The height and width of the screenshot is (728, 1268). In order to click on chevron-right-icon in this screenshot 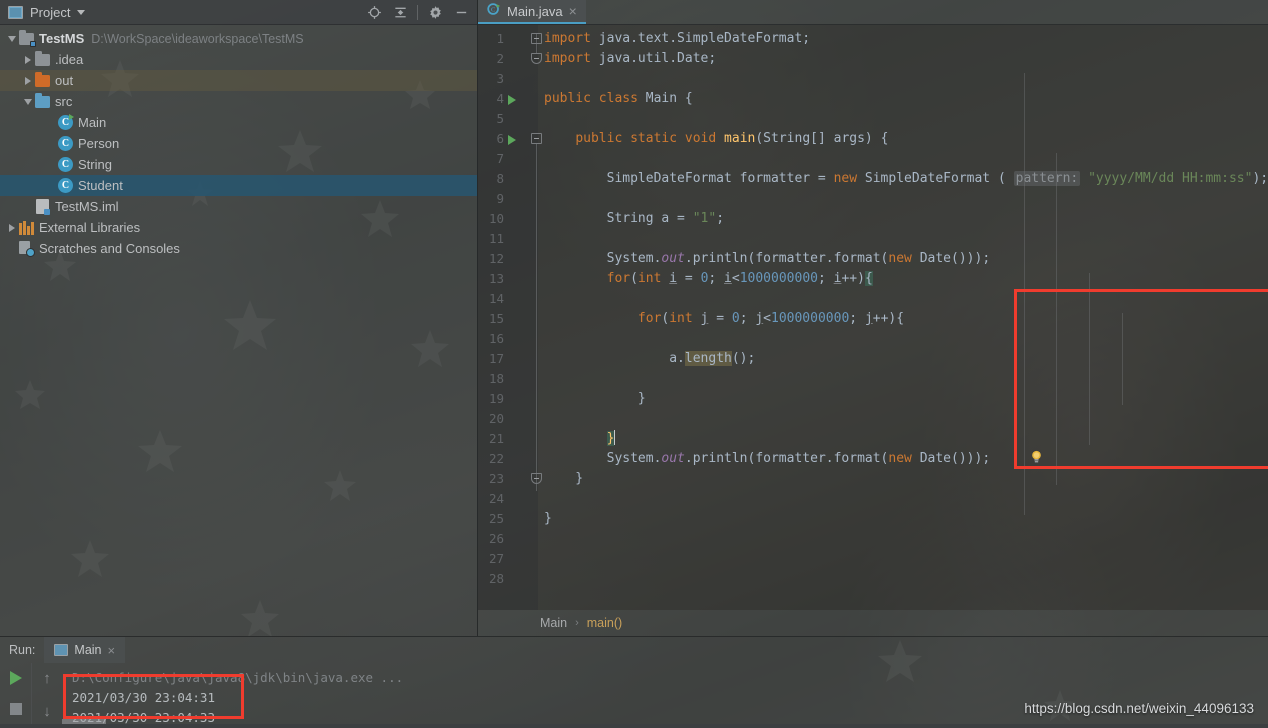, I will do `click(12, 228)`.